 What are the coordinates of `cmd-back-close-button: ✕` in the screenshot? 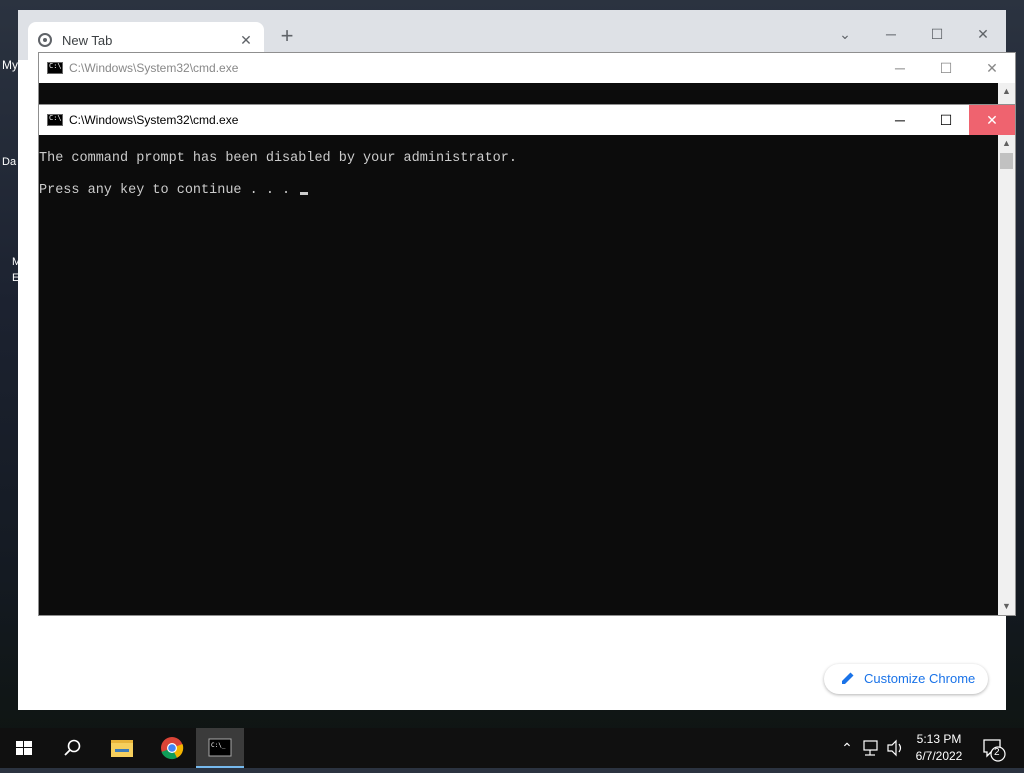 It's located at (992, 68).